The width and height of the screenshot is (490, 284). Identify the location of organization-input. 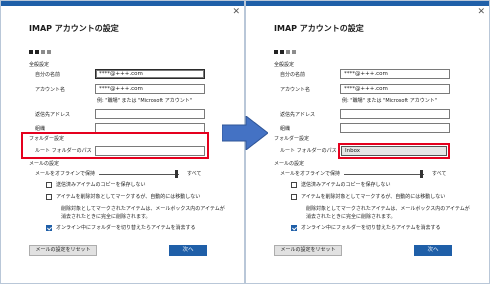
(395, 128).